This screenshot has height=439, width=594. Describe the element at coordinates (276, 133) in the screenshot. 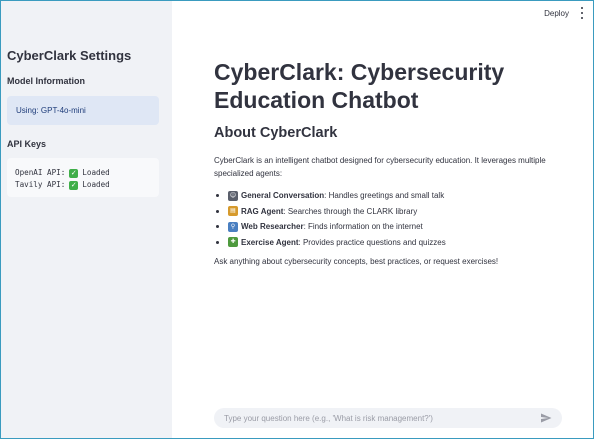

I see `about-heading: About CyberClark` at that location.